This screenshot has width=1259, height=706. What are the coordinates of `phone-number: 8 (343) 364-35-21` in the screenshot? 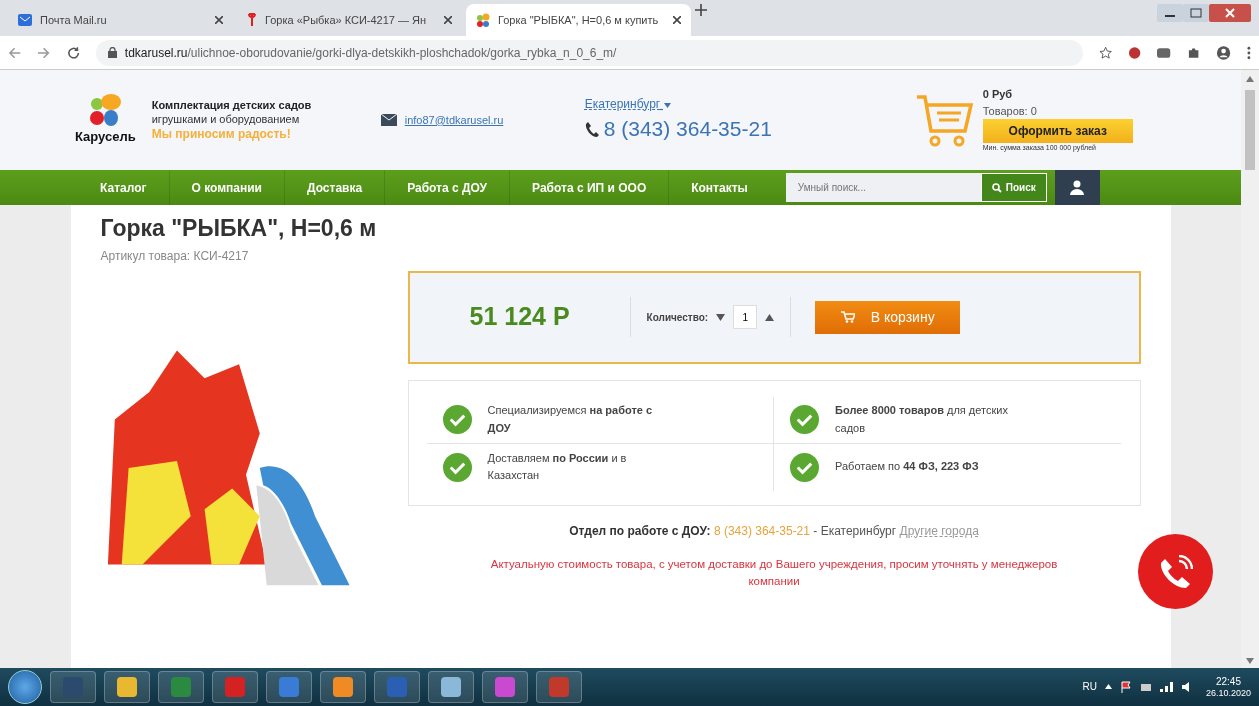 It's located at (687, 129).